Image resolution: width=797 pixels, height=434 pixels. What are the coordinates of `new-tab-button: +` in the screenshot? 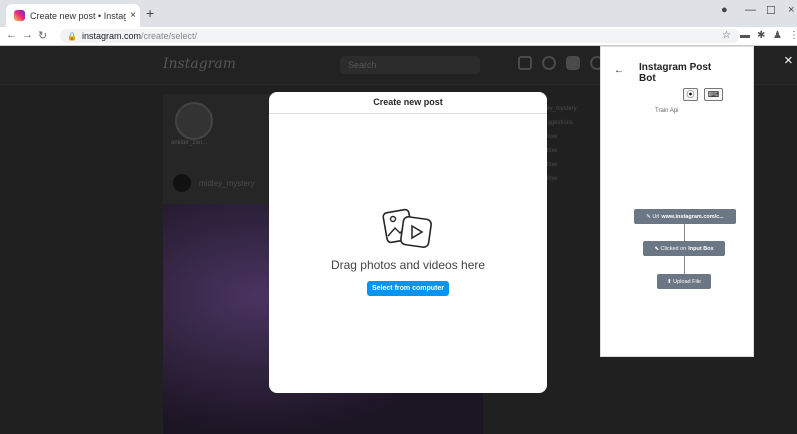 It's located at (150, 13).